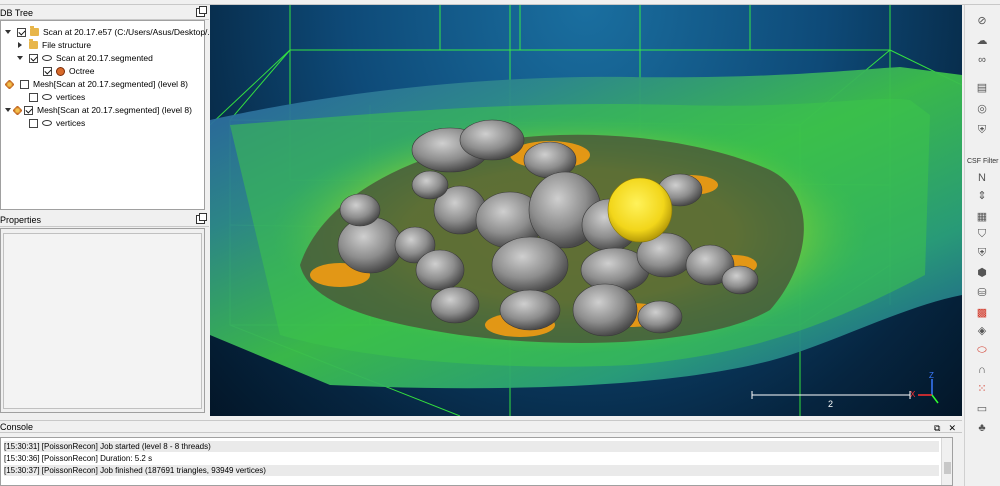 The height and width of the screenshot is (486, 1000). What do you see at coordinates (982, 330) in the screenshot?
I see `layers-icon: ◈` at bounding box center [982, 330].